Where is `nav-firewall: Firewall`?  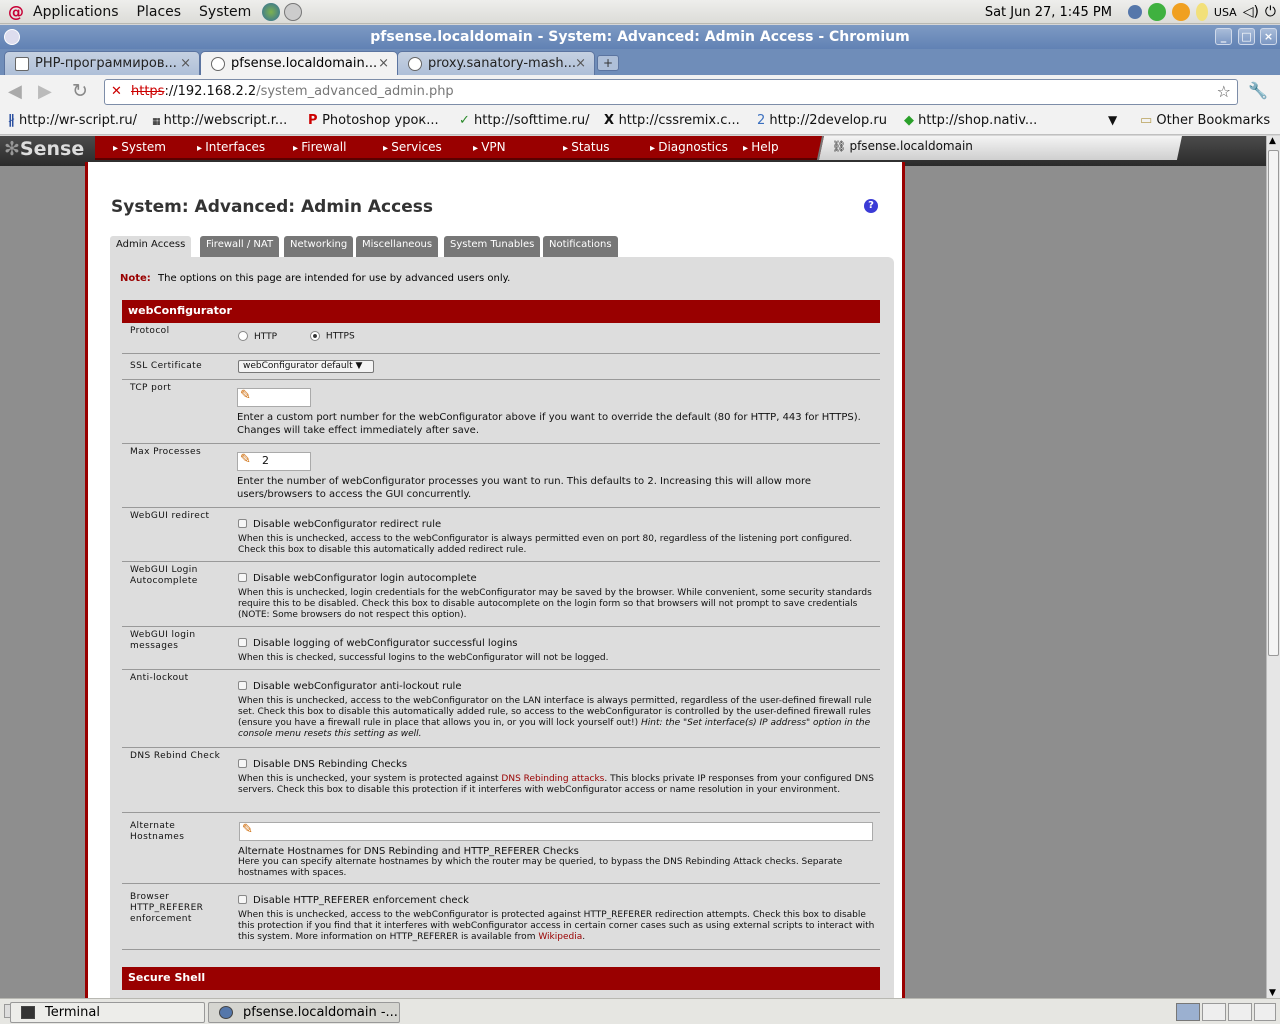 nav-firewall: Firewall is located at coordinates (319, 147).